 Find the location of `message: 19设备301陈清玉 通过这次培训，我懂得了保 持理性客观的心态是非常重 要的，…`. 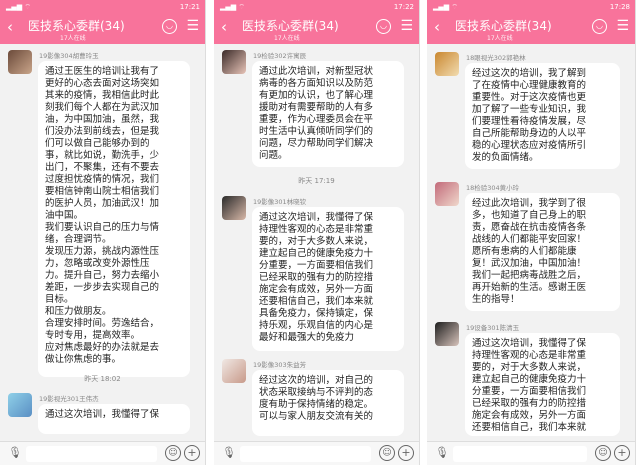

message: 19设备301陈清玉 通过这次培训，我懂得了保 持理性客观的心态是非常重 要的，… is located at coordinates (533, 380).